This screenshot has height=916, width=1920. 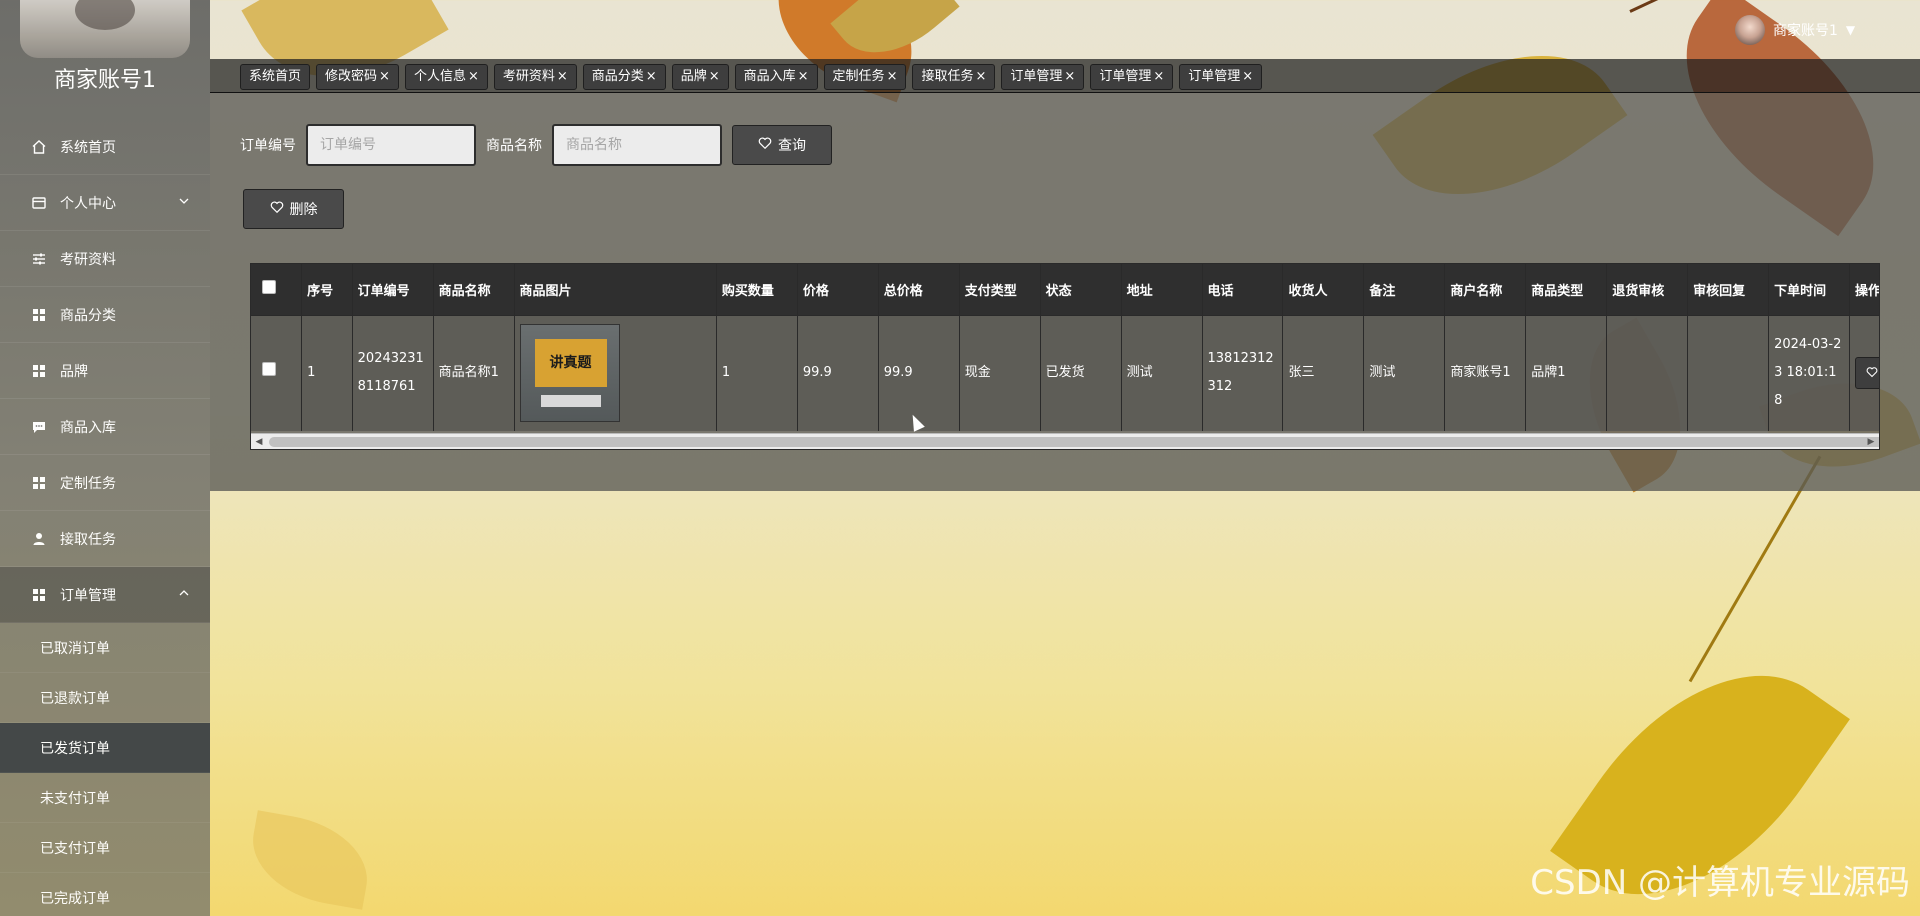 What do you see at coordinates (105, 848) in the screenshot?
I see `submenu-item-paid-orders: 已支付订单` at bounding box center [105, 848].